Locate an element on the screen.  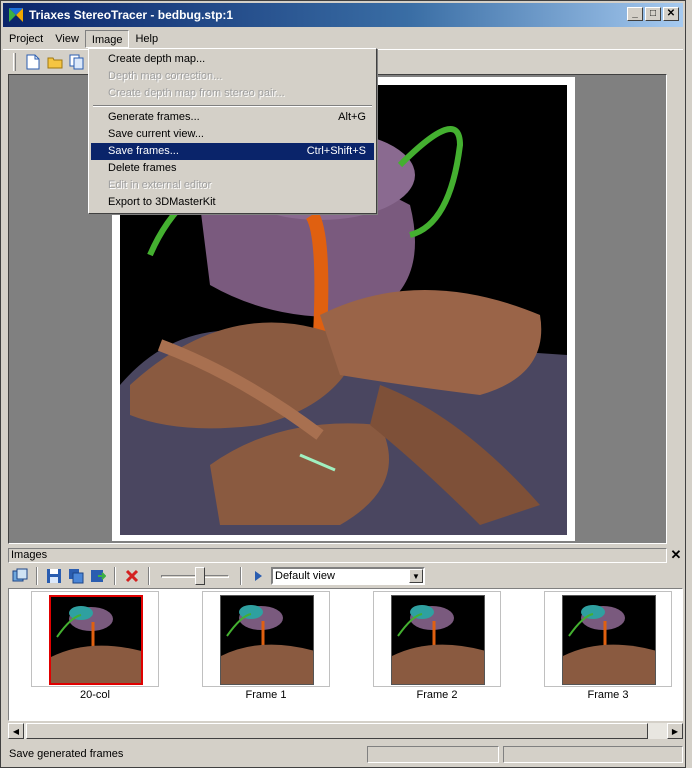
menu-save-frames: Save frames... Ctrl+Shift+S is located at coordinates (232, 151).